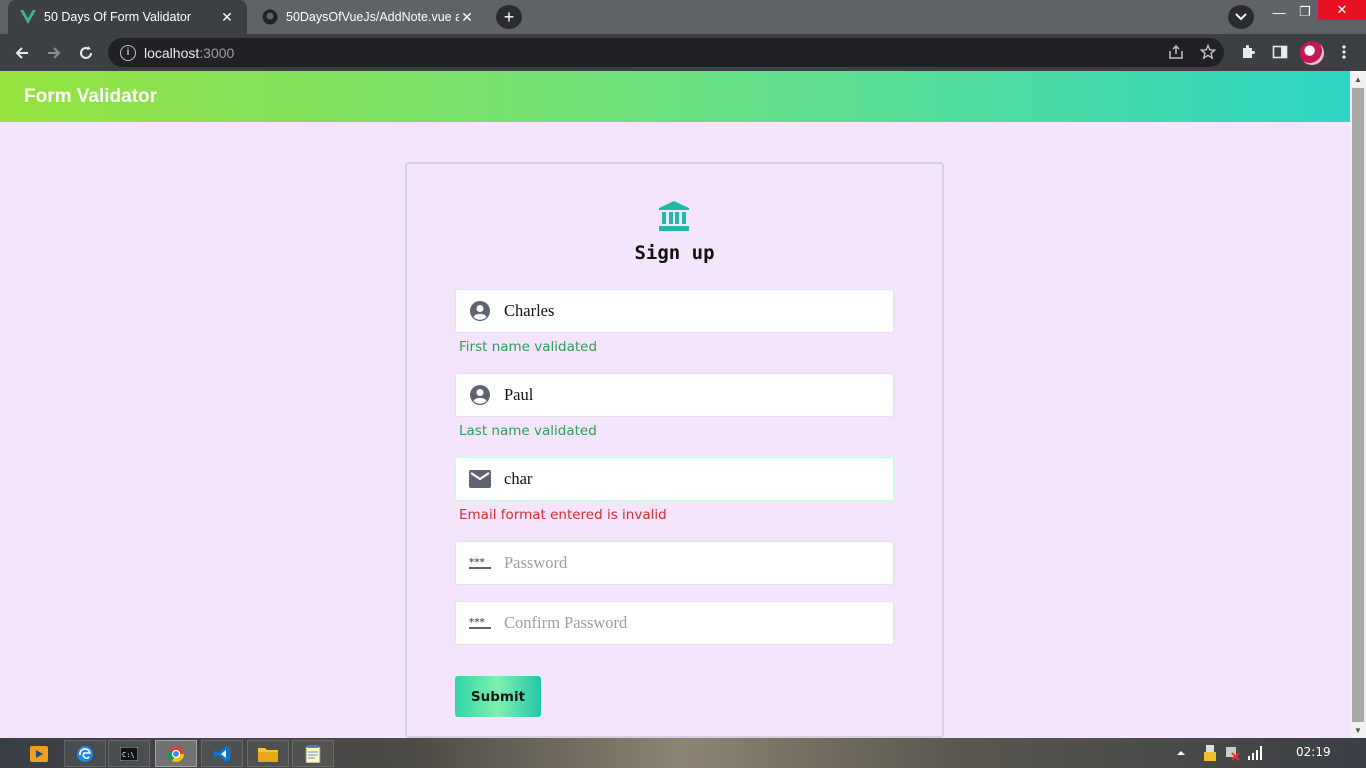 Image resolution: width=1366 pixels, height=768 pixels. Describe the element at coordinates (480, 479) in the screenshot. I see `mail-icon` at that location.